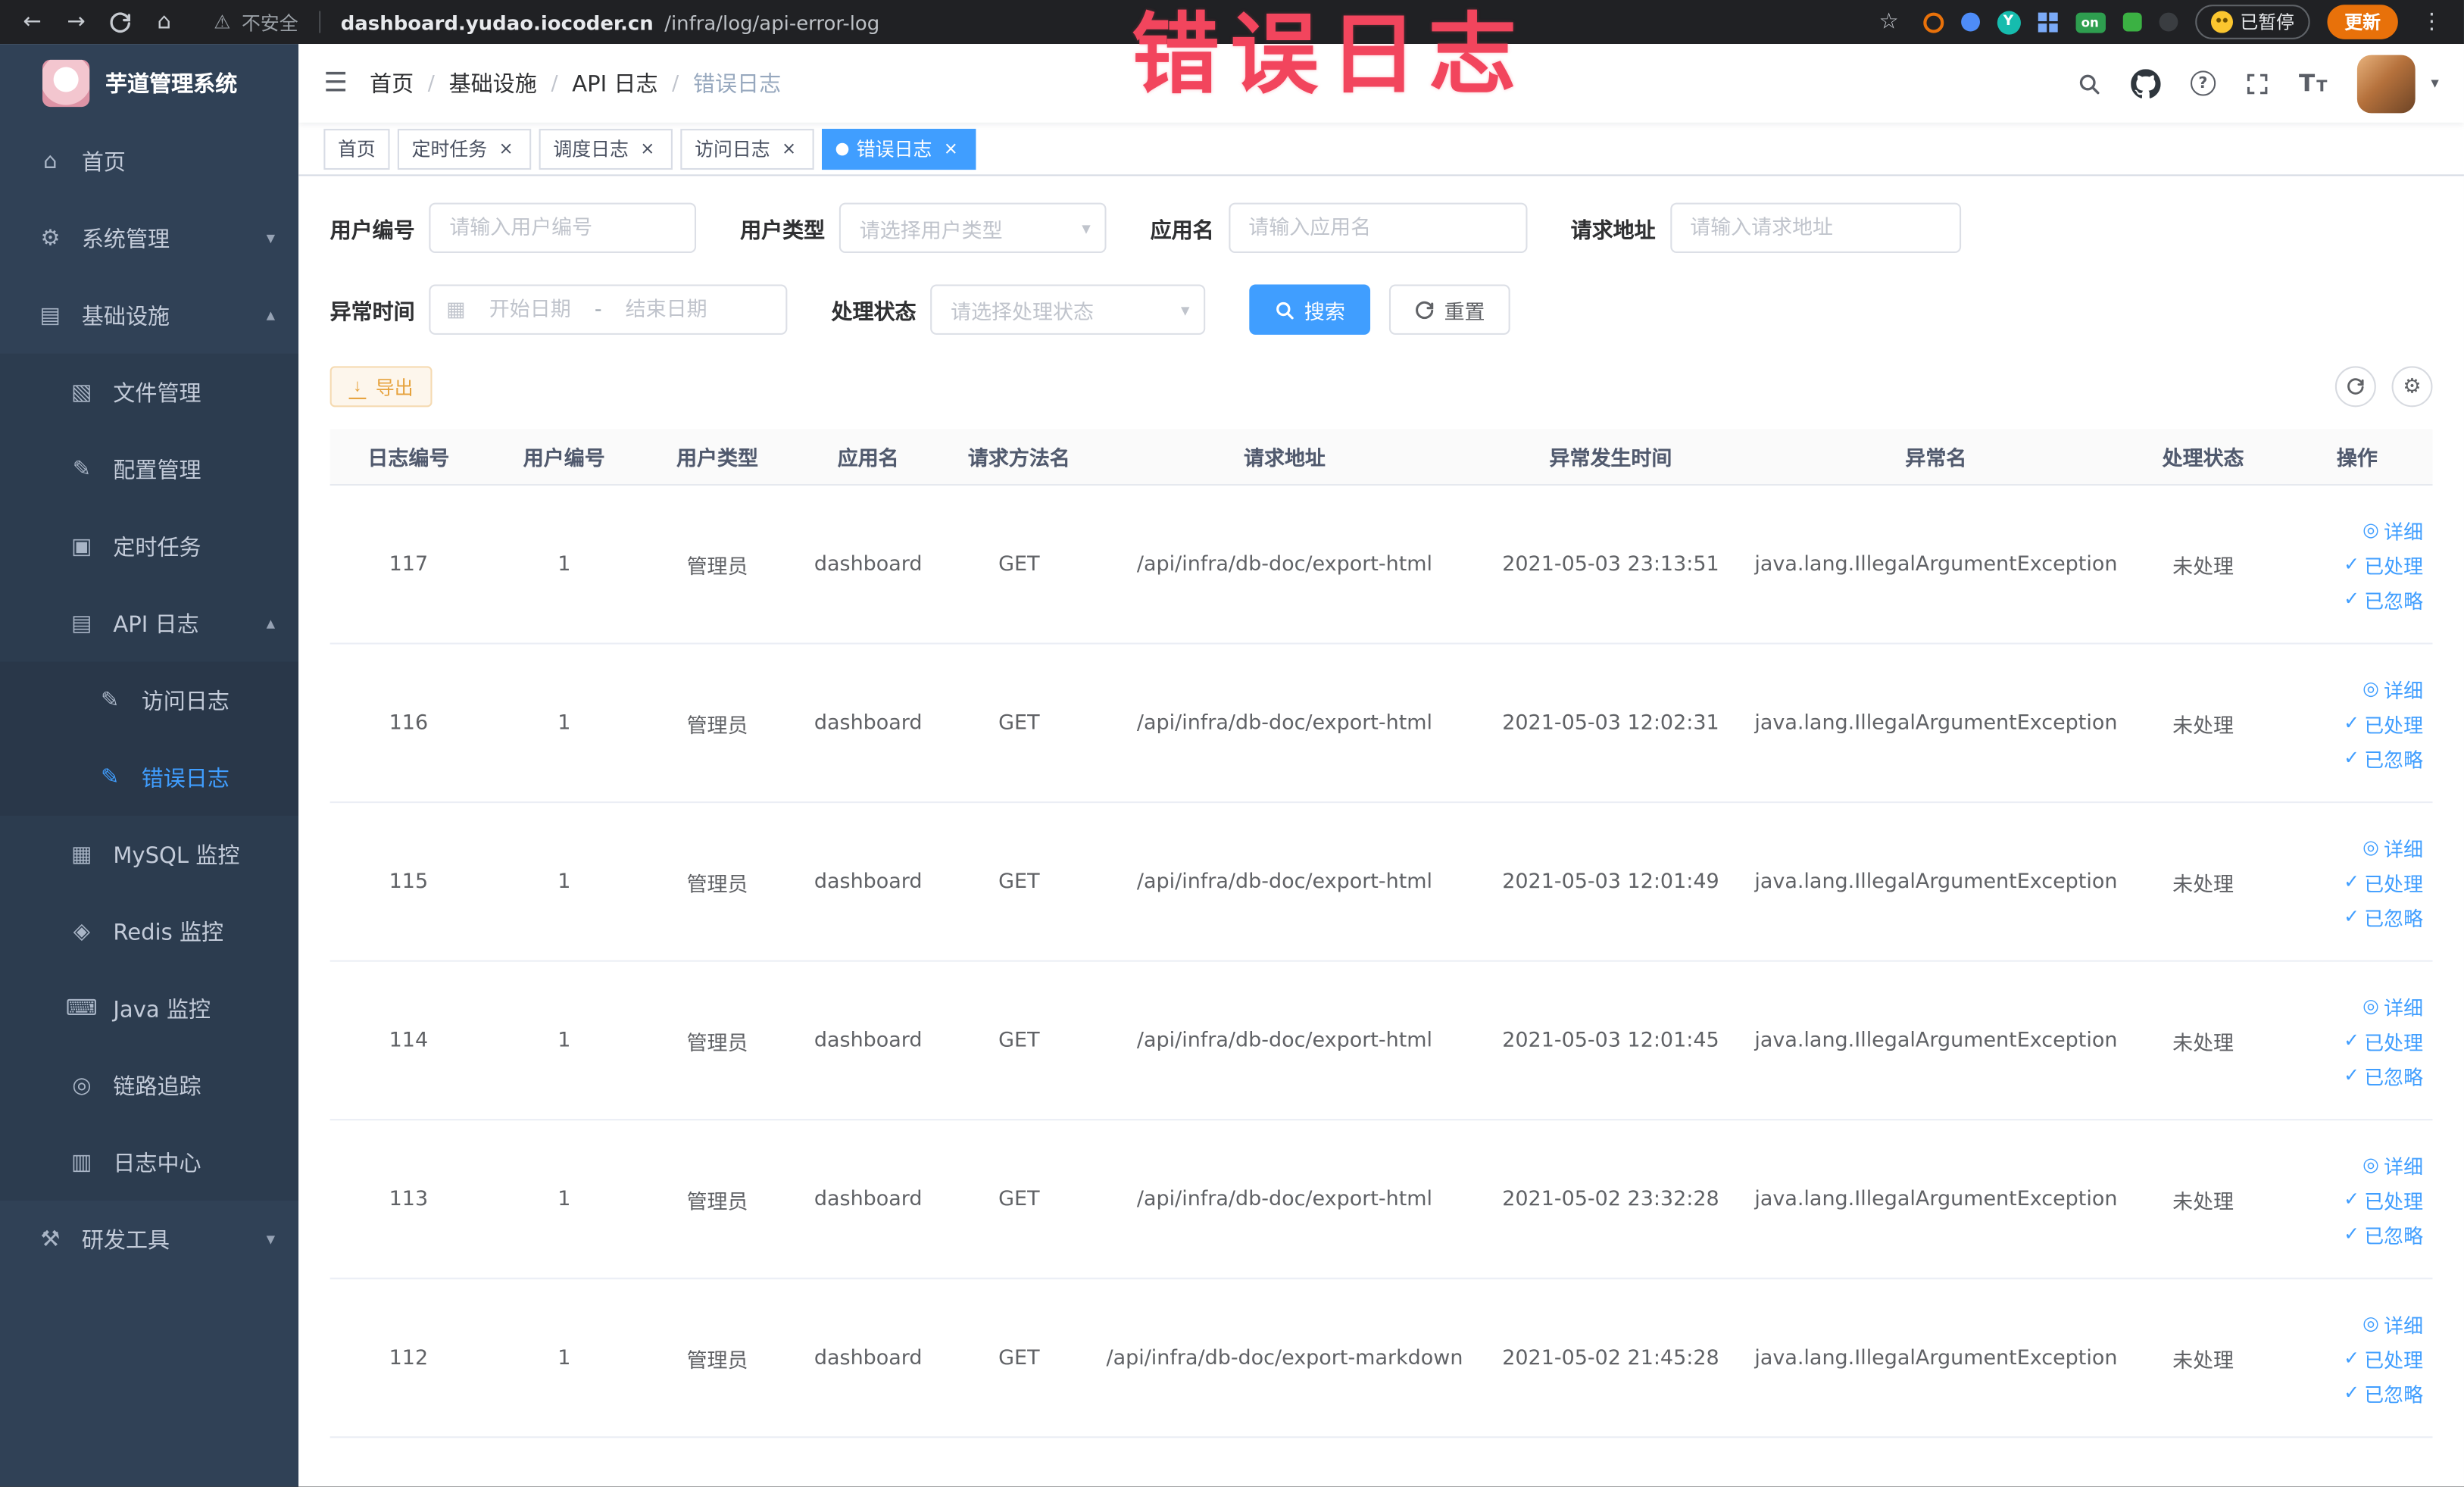 This screenshot has height=1487, width=2464. What do you see at coordinates (149, 392) in the screenshot?
I see `sidebar-item-file-management: ▧ 文件管理` at bounding box center [149, 392].